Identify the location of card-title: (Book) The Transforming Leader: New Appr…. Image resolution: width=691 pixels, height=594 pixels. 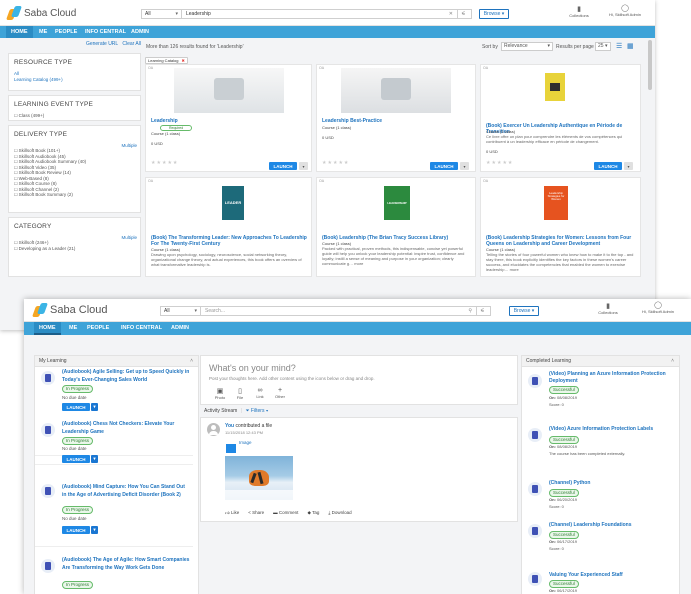
(229, 241).